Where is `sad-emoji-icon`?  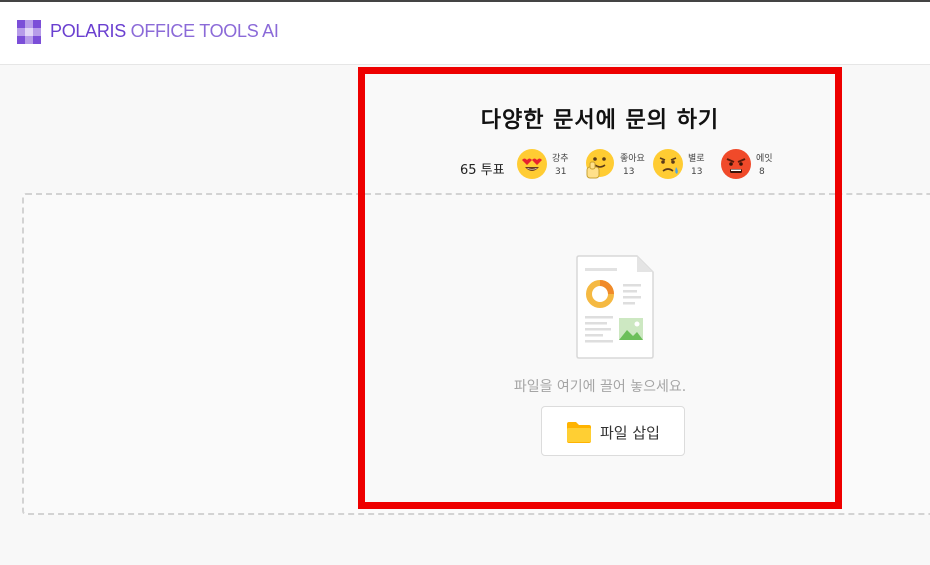 sad-emoji-icon is located at coordinates (668, 164).